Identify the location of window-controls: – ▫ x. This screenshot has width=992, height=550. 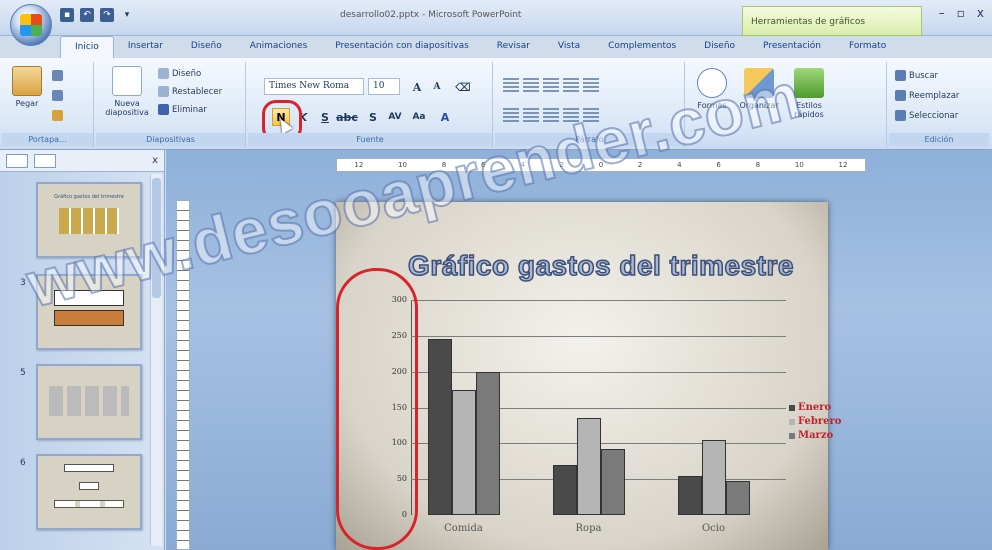
(961, 13).